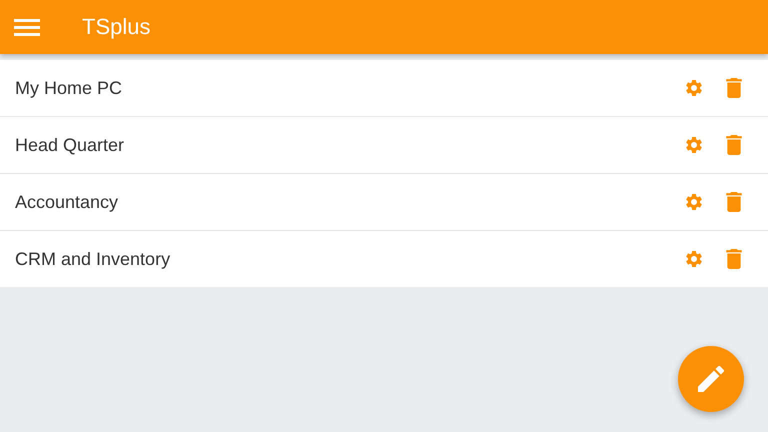  What do you see at coordinates (384, 145) in the screenshot?
I see `connection-row: Head Quarter` at bounding box center [384, 145].